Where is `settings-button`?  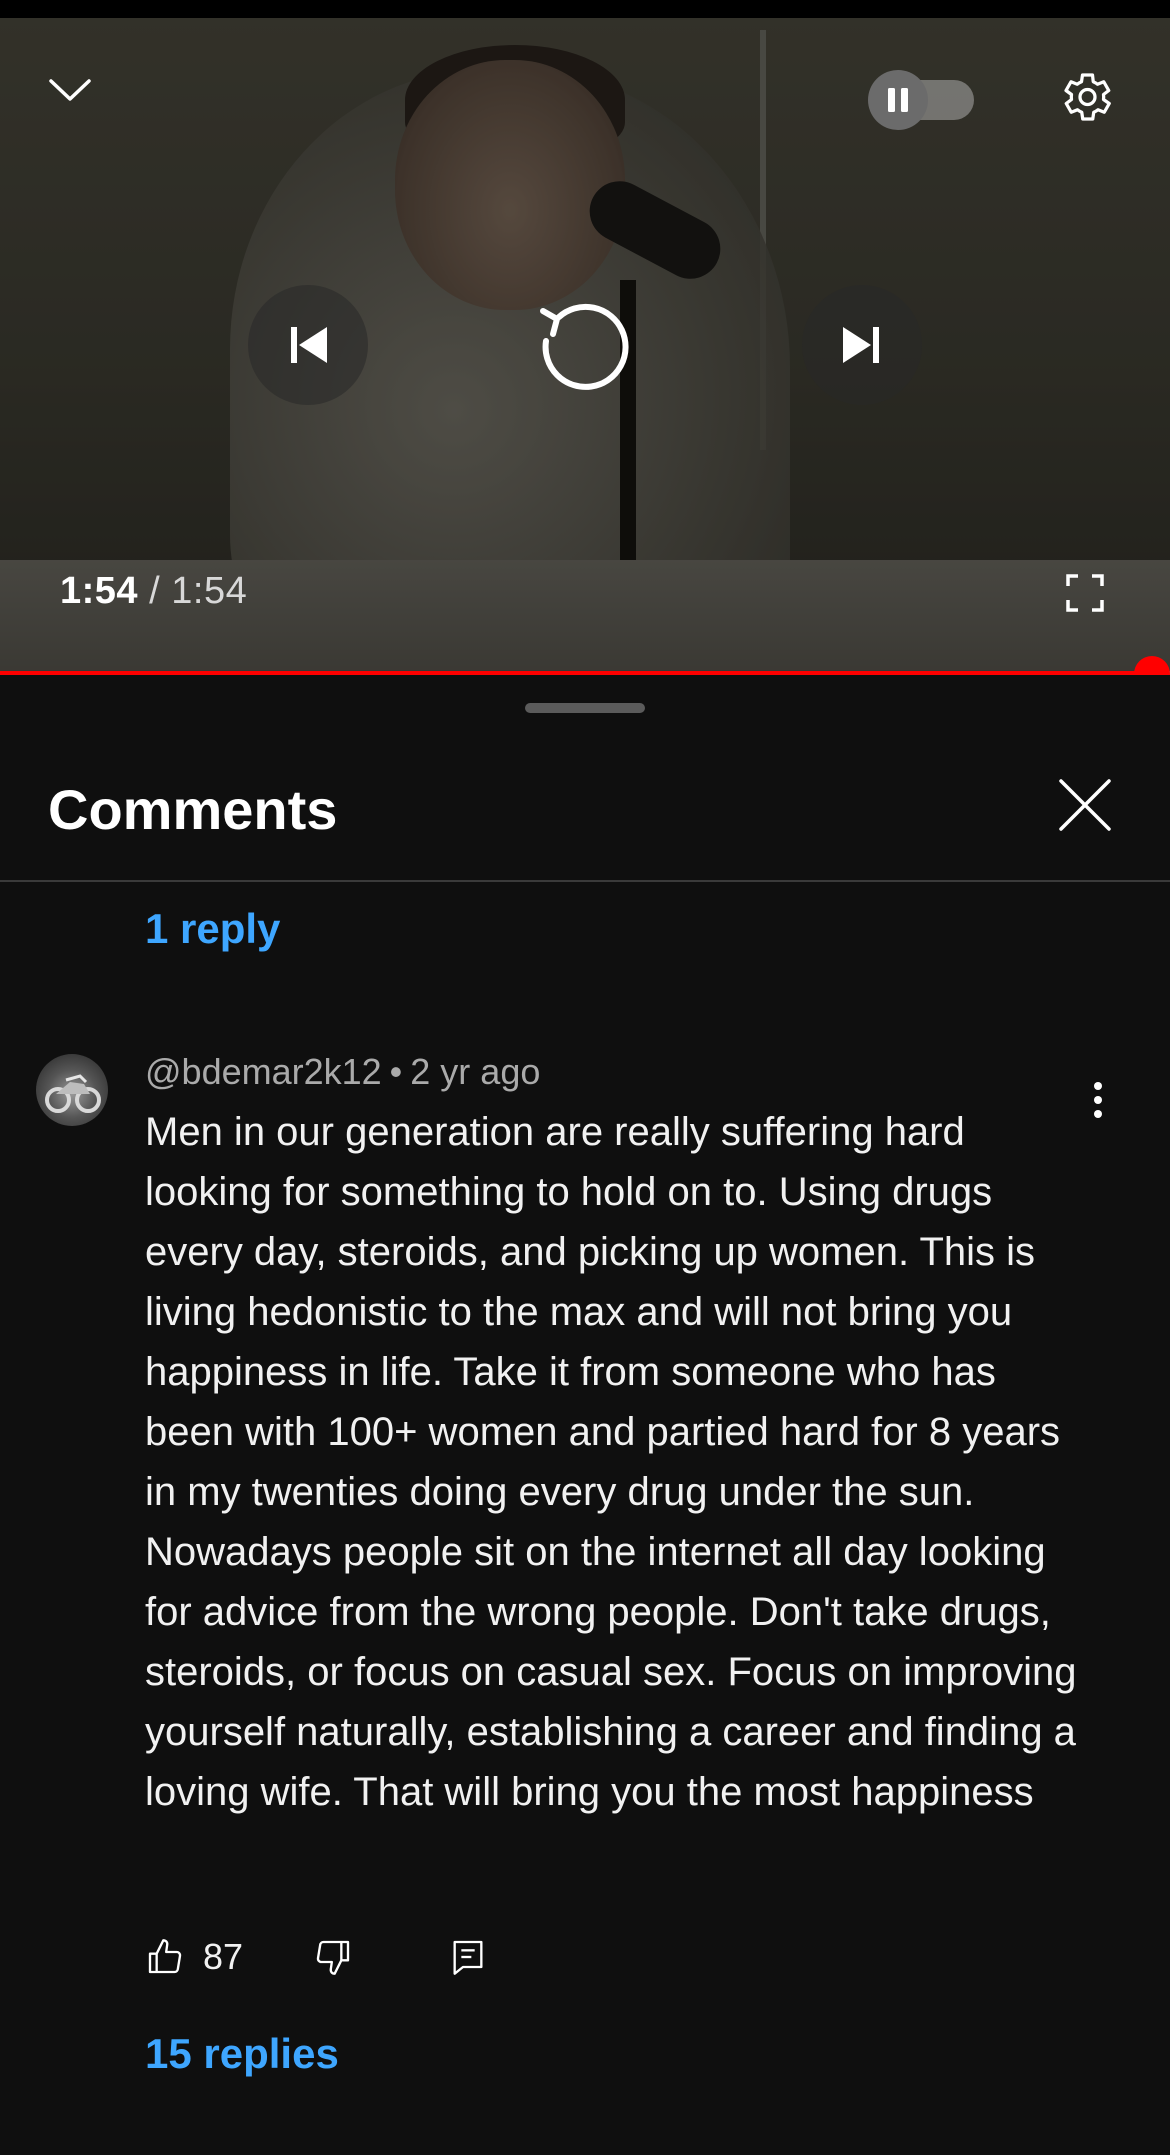 settings-button is located at coordinates (1085, 97).